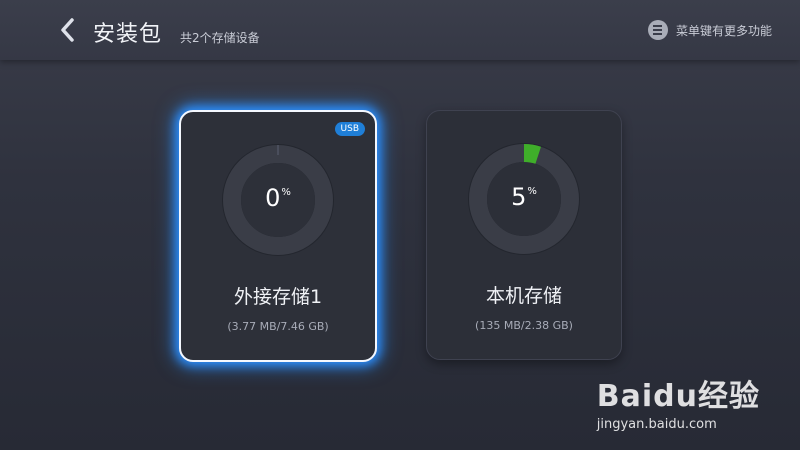  What do you see at coordinates (278, 297) in the screenshot?
I see `storage-name: 外接存储1` at bounding box center [278, 297].